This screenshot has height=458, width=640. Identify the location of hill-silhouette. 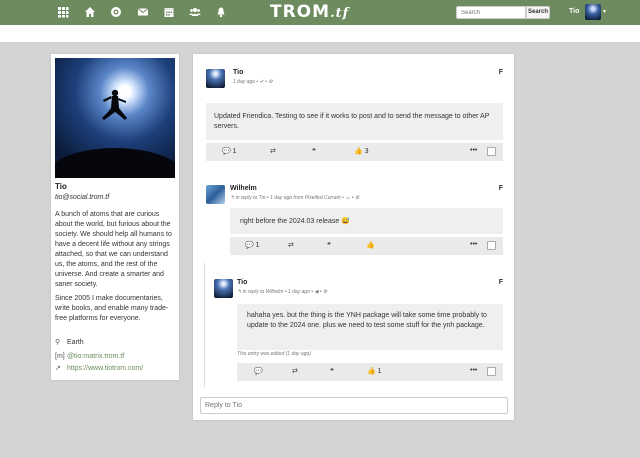
(115, 163).